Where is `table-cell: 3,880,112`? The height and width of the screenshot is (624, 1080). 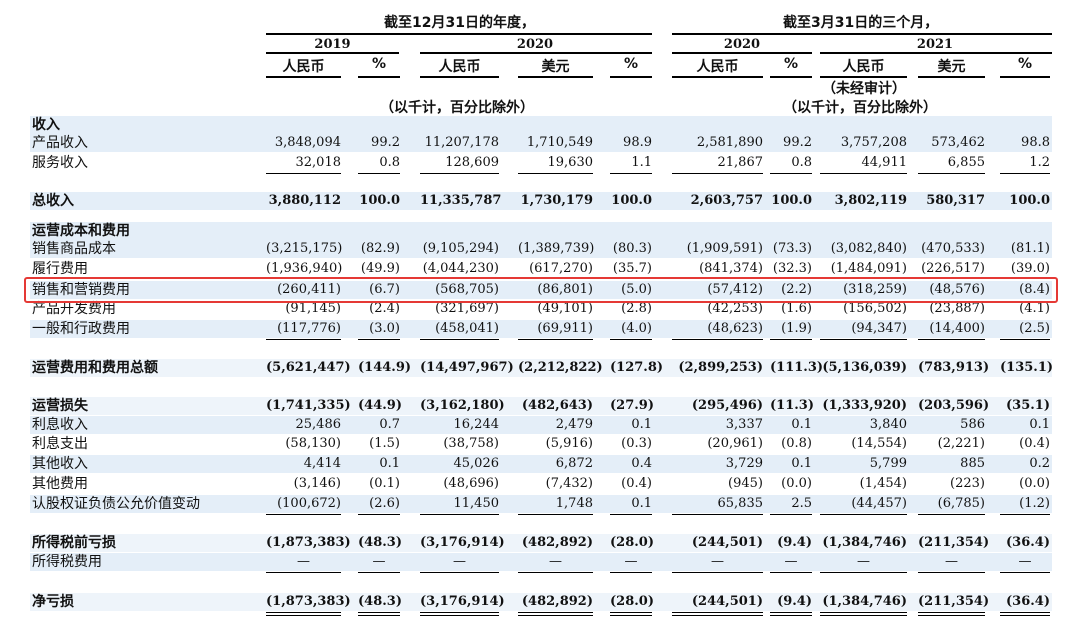 table-cell: 3,880,112 is located at coordinates (304, 200).